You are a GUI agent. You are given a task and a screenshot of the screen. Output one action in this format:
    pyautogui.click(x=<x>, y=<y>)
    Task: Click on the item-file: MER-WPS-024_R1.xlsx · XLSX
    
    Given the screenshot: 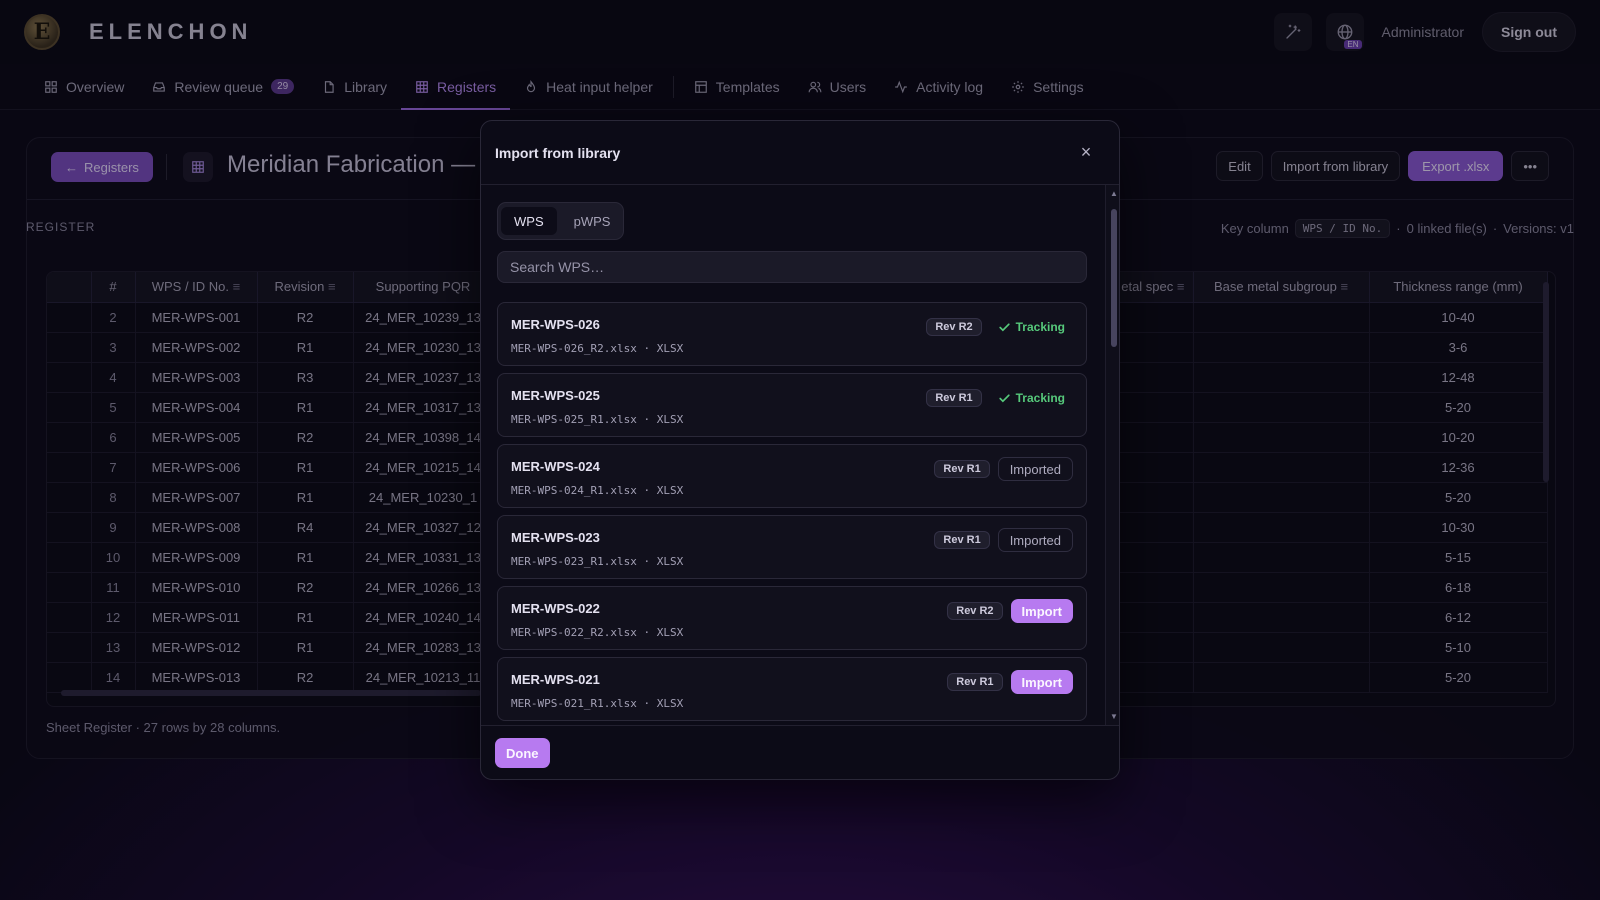 What is the action you would take?
    pyautogui.click(x=597, y=490)
    